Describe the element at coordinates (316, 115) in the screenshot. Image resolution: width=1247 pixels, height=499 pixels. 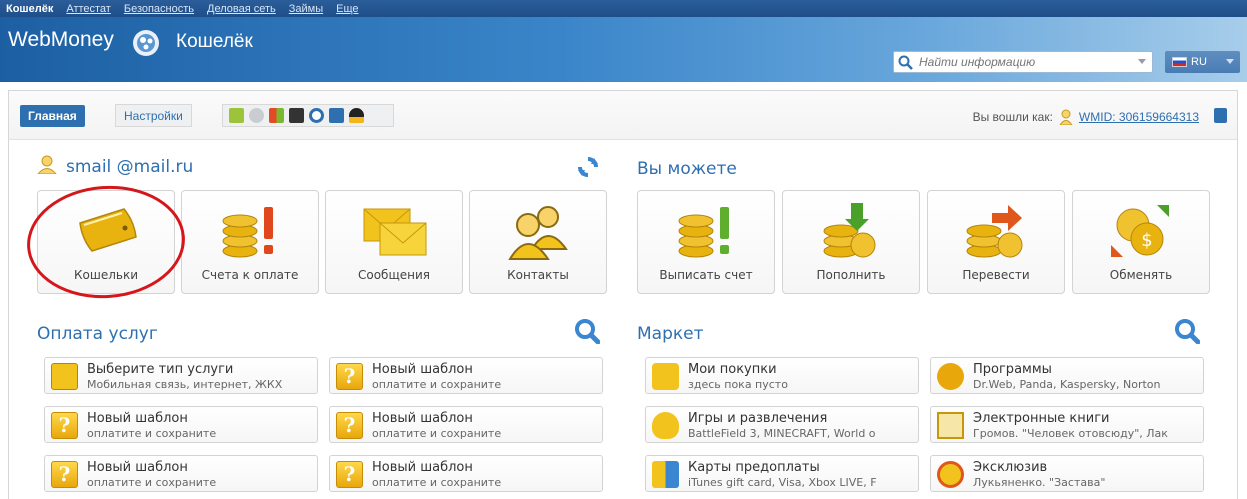
I see `opera-icon` at that location.